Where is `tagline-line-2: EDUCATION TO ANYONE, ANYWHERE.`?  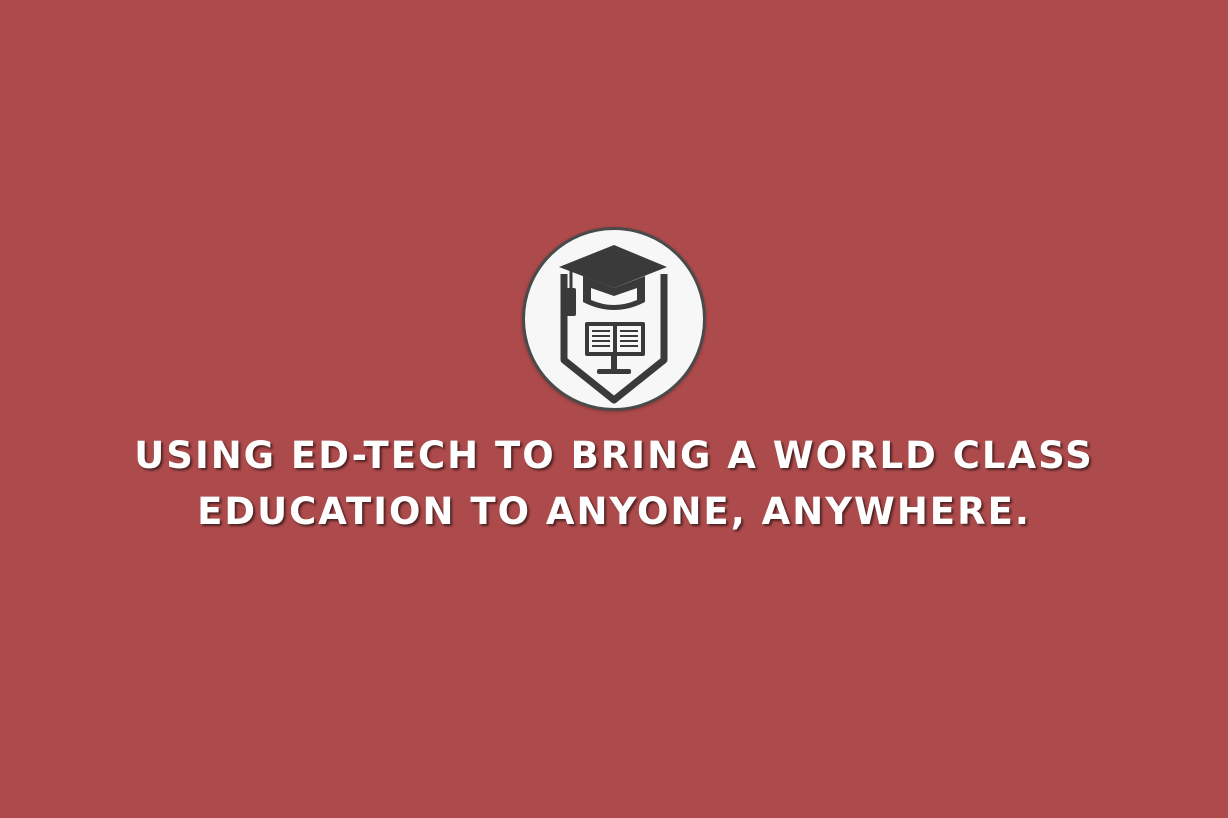
tagline-line-2: EDUCATION TO ANYONE, ANYWHERE. is located at coordinates (614, 511).